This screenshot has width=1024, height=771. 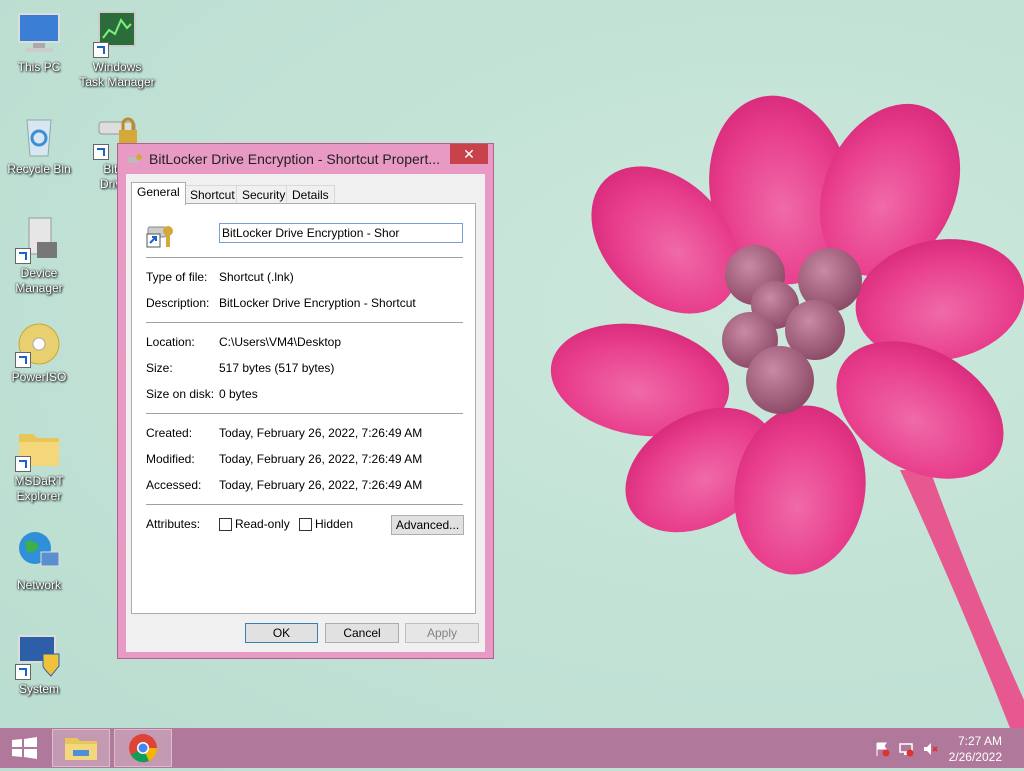 I want to click on action-center-flag-icon, so click(x=882, y=749).